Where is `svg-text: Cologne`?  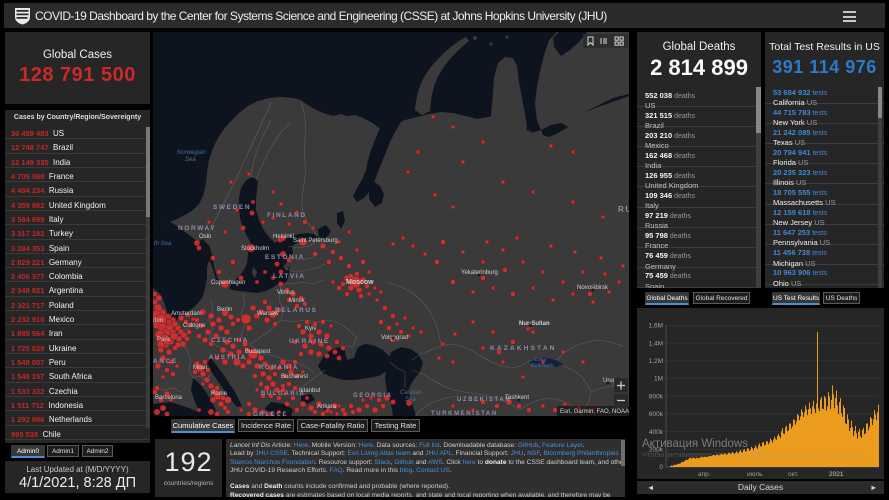 svg-text: Cologne is located at coordinates (194, 326).